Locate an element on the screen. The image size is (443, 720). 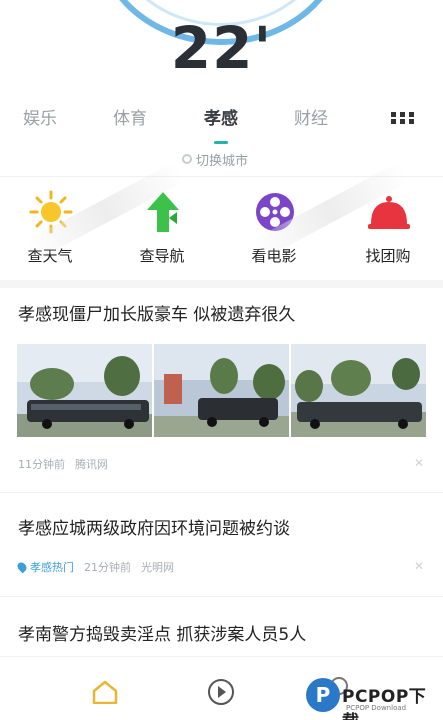
weather-header: 22' is located at coordinates (221, 48).